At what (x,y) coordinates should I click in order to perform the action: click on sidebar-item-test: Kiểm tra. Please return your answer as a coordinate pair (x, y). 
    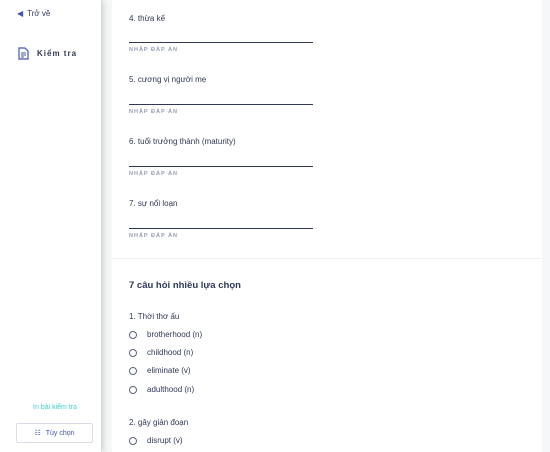
    Looking at the image, I should click on (47, 53).